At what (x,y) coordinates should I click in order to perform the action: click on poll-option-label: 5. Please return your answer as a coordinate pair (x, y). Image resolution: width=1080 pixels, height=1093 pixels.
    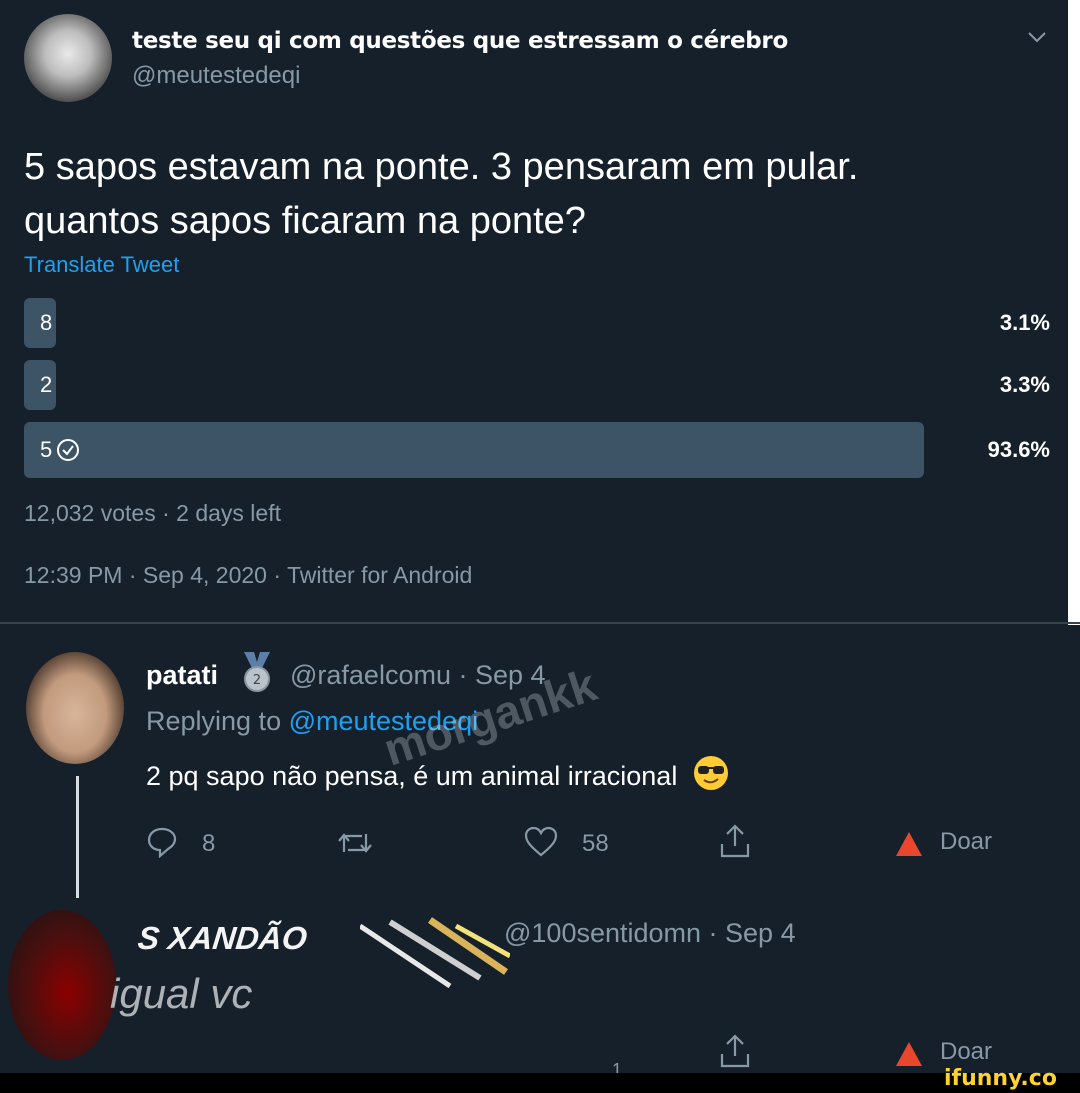
    Looking at the image, I should click on (60, 450).